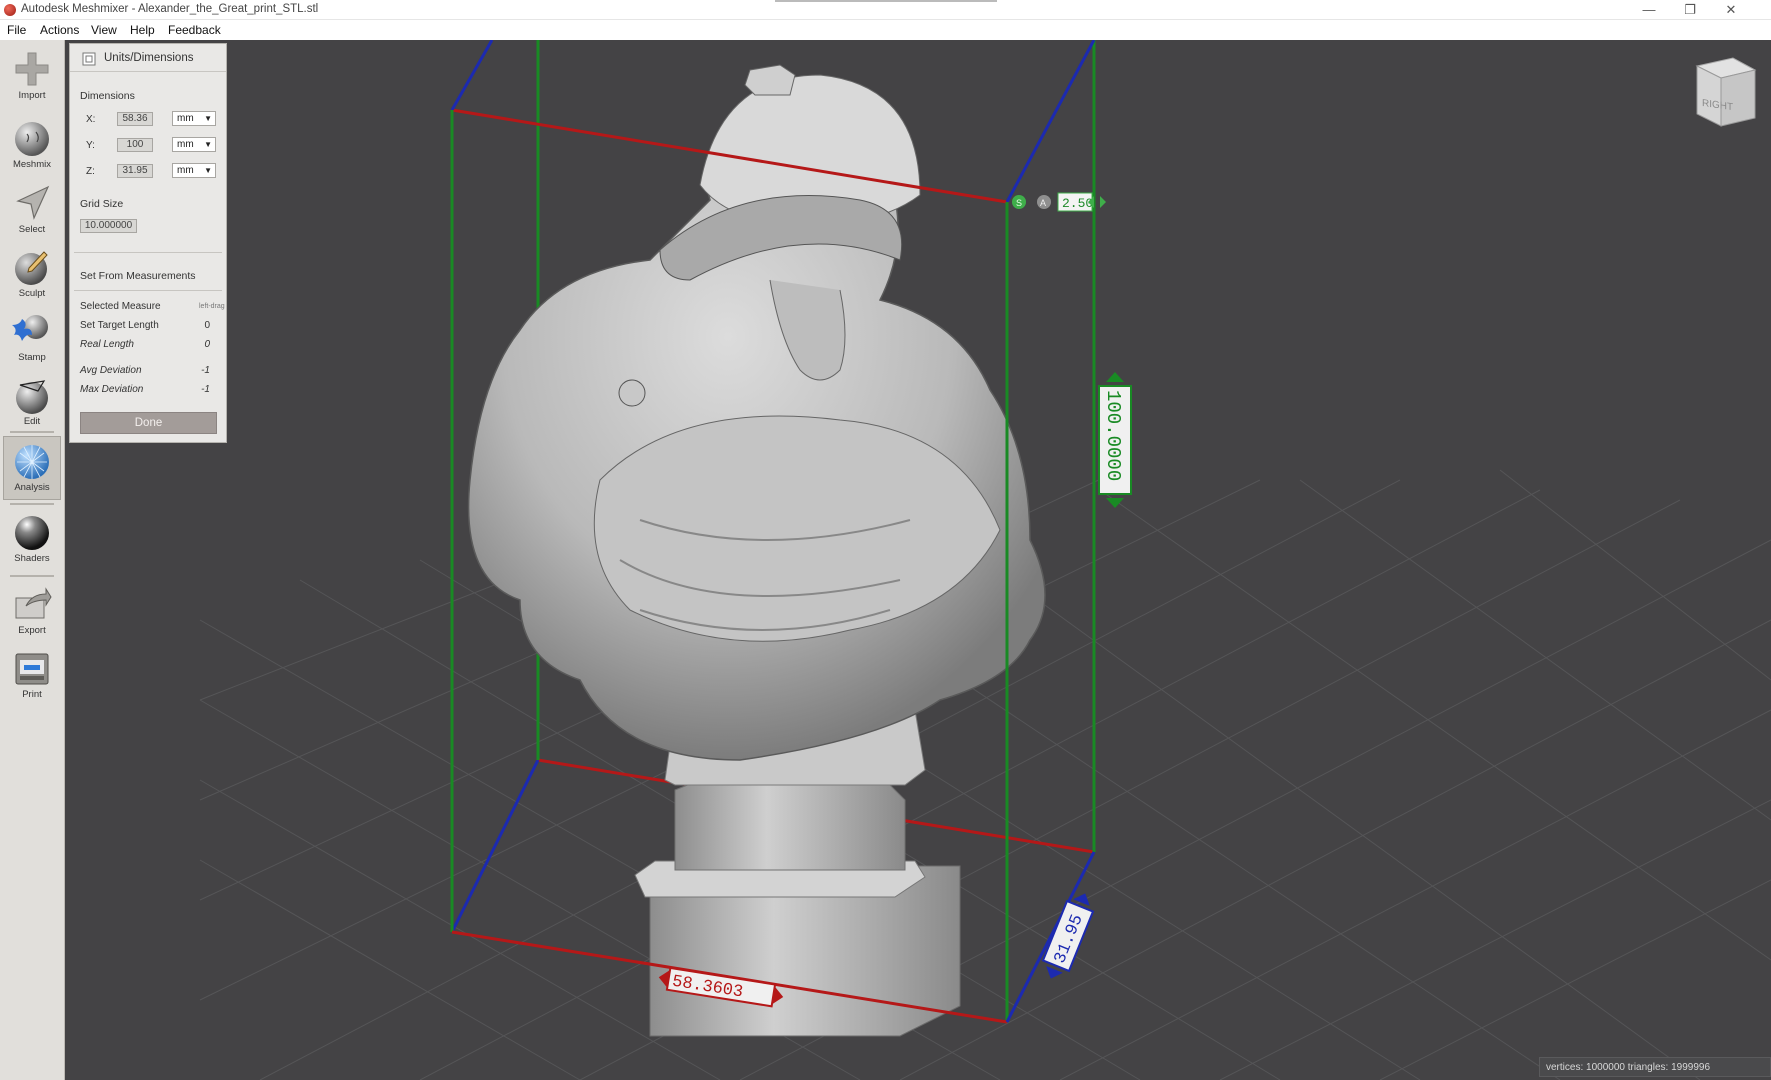 The image size is (1771, 1080). Describe the element at coordinates (495, 846) in the screenshot. I see `box-edge-z-back` at that location.